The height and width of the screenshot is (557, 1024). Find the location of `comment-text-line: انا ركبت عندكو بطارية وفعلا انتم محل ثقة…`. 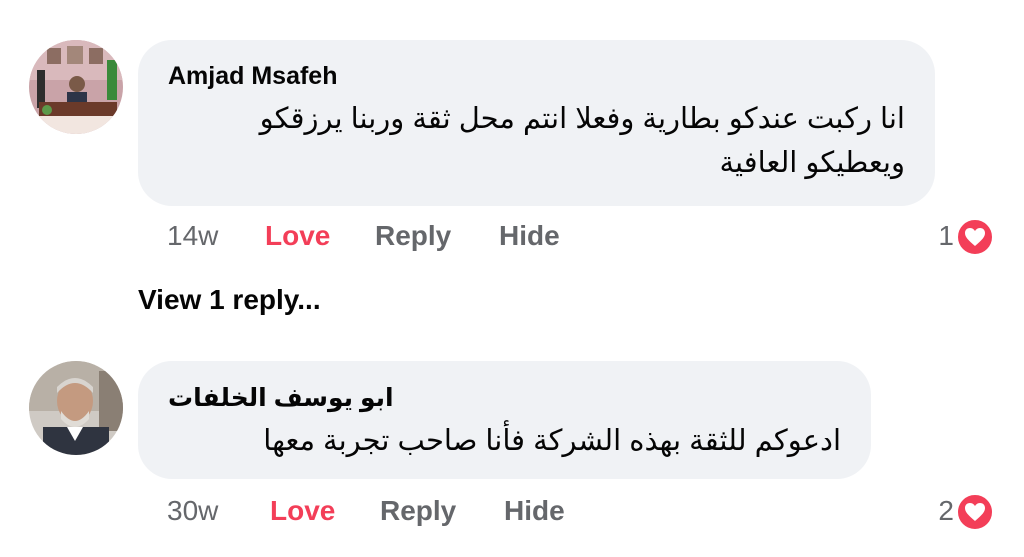

comment-text-line: انا ركبت عندكو بطارية وفعلا انتم محل ثقة… is located at coordinates (582, 119).